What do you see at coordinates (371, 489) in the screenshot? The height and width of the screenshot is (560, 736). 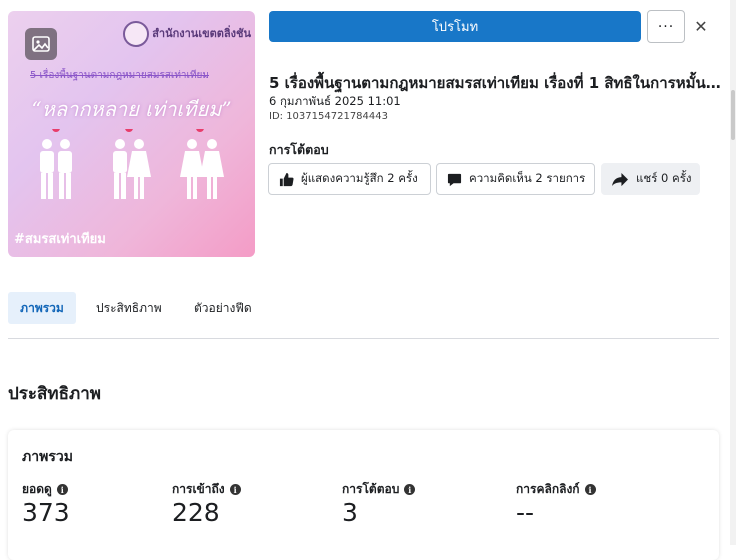 I see `metric-interactions-label: การโต้ตอบ` at bounding box center [371, 489].